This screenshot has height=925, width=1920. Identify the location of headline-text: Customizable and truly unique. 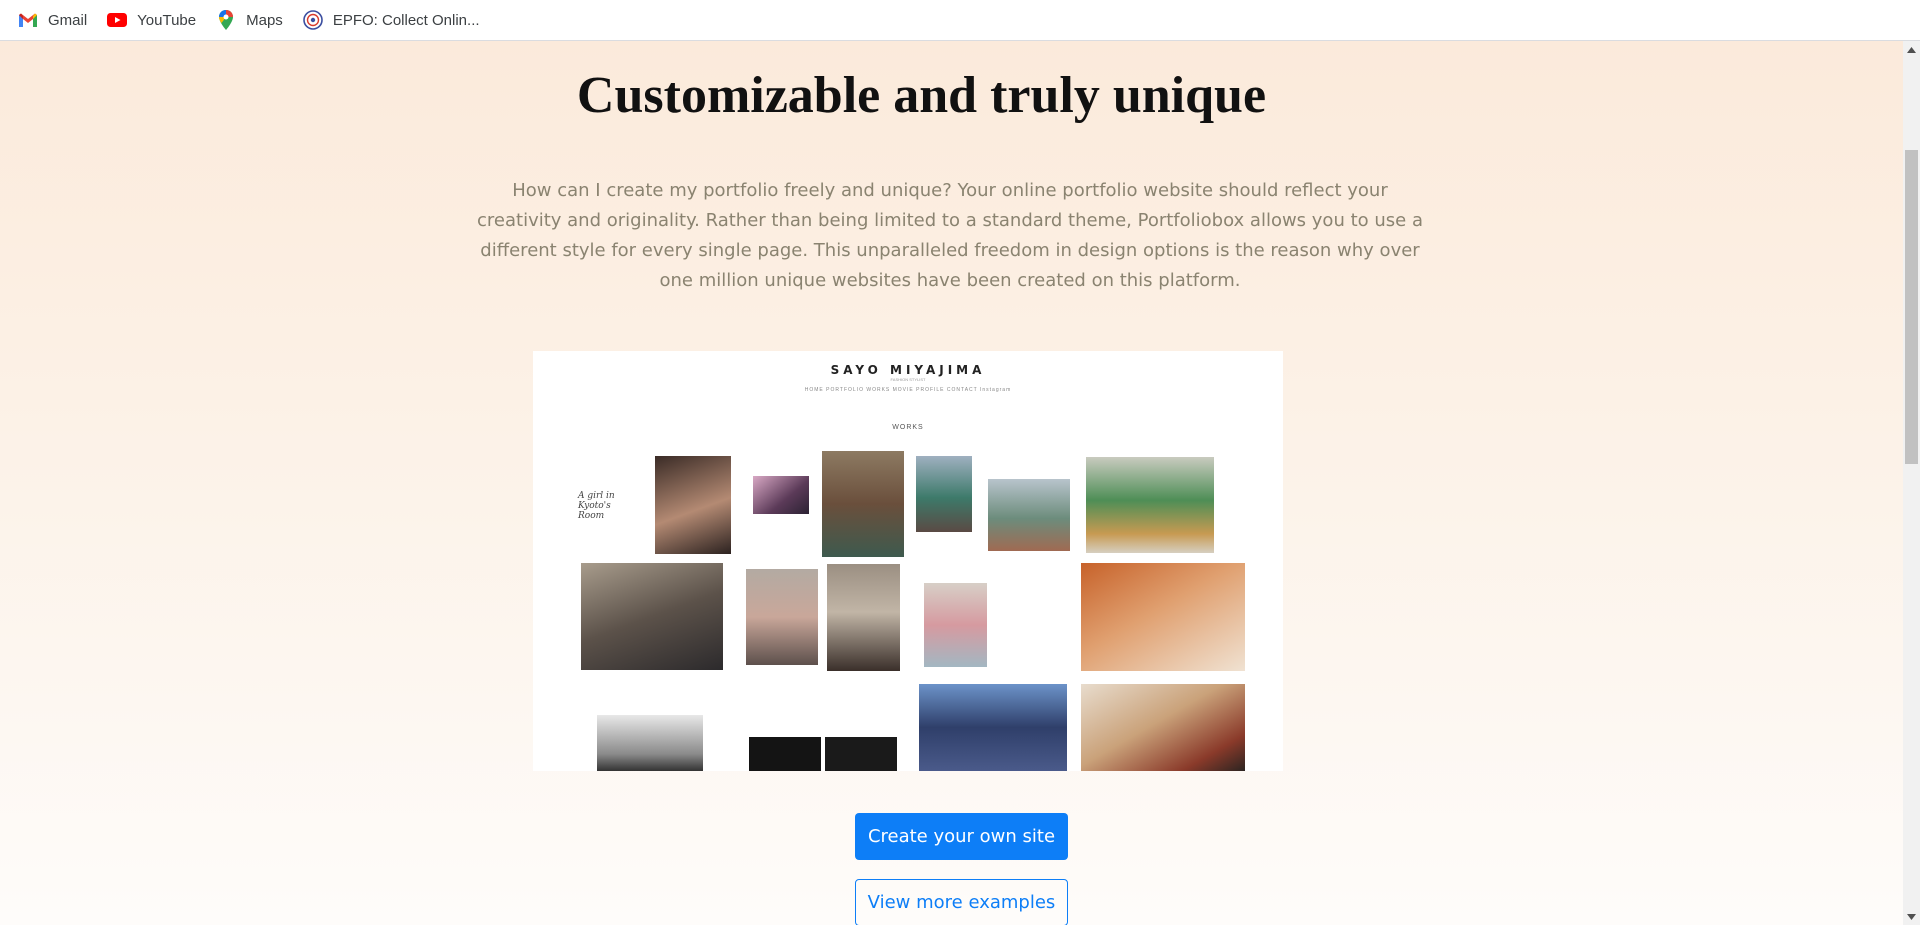
(921, 95).